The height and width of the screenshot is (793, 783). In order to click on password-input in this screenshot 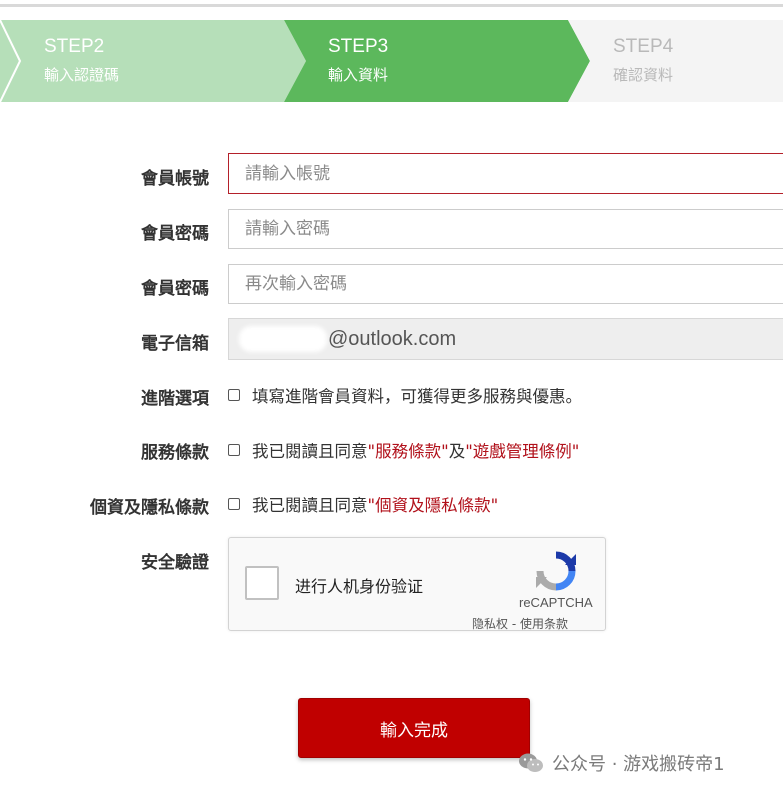, I will do `click(505, 229)`.